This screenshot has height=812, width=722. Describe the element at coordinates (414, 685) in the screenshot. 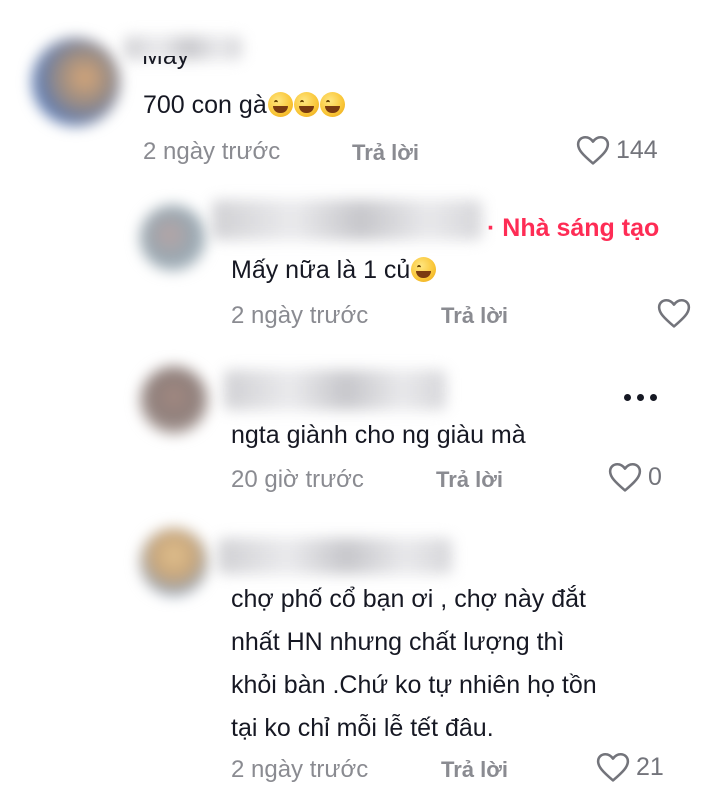

I see `comment-text-line-3: khỏi bàn .Chứ ko tự nhiên họ tồn` at that location.